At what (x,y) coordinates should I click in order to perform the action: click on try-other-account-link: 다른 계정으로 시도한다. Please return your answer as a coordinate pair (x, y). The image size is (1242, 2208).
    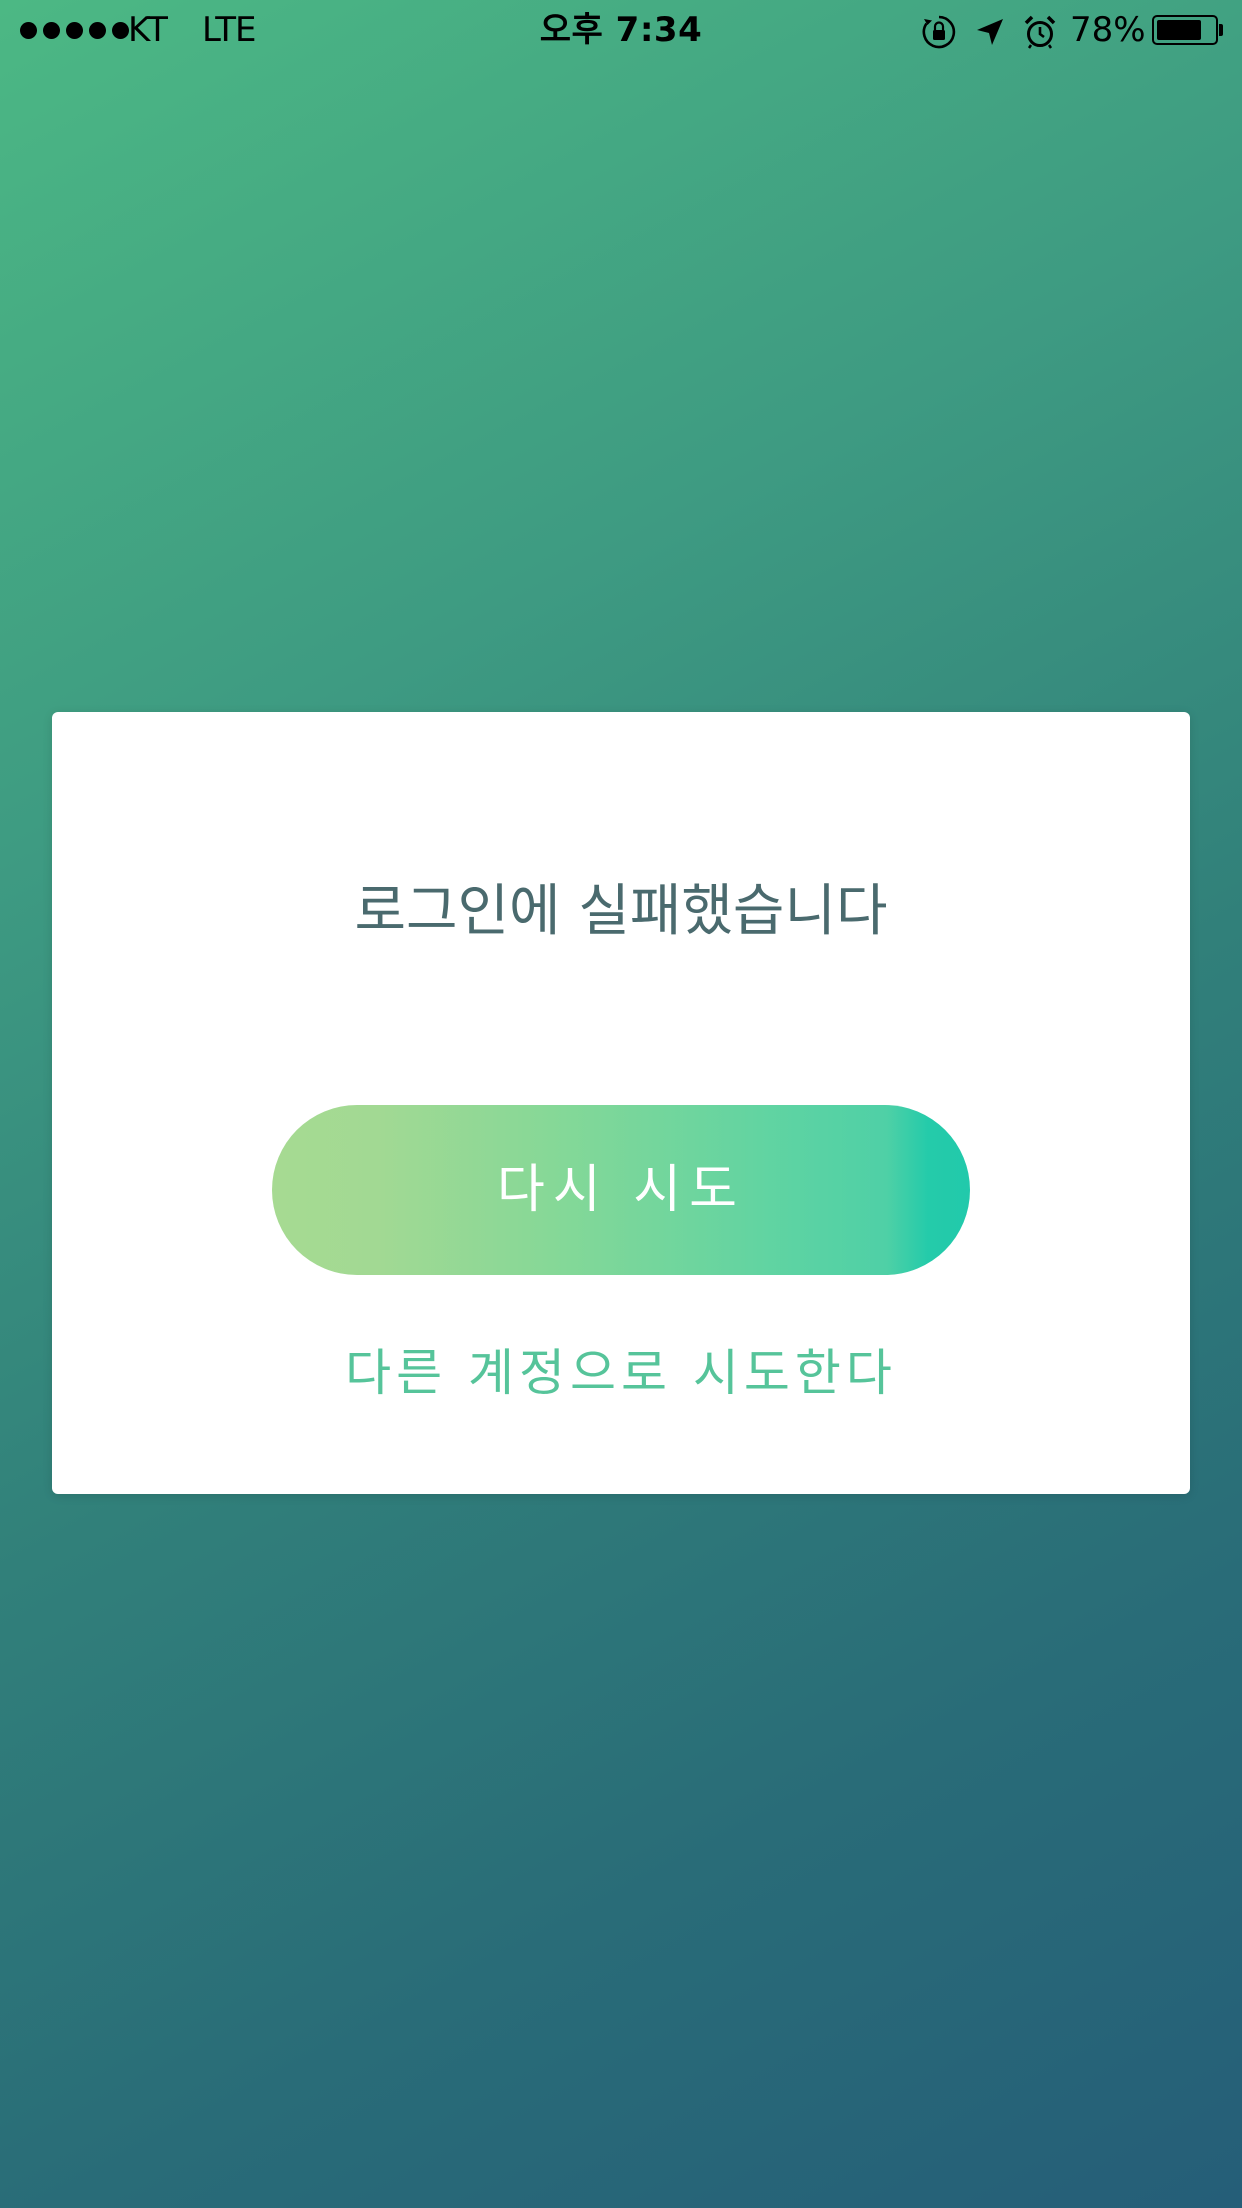
    Looking at the image, I should click on (621, 1373).